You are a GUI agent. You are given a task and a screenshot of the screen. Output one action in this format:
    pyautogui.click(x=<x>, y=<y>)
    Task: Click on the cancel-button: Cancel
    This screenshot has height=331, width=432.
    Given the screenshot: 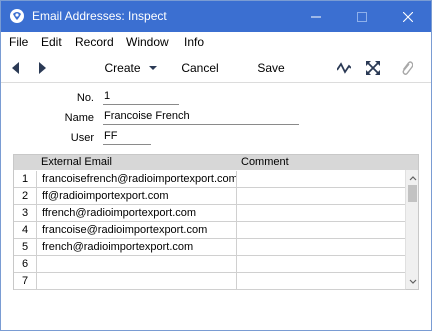 What is the action you would take?
    pyautogui.click(x=200, y=68)
    